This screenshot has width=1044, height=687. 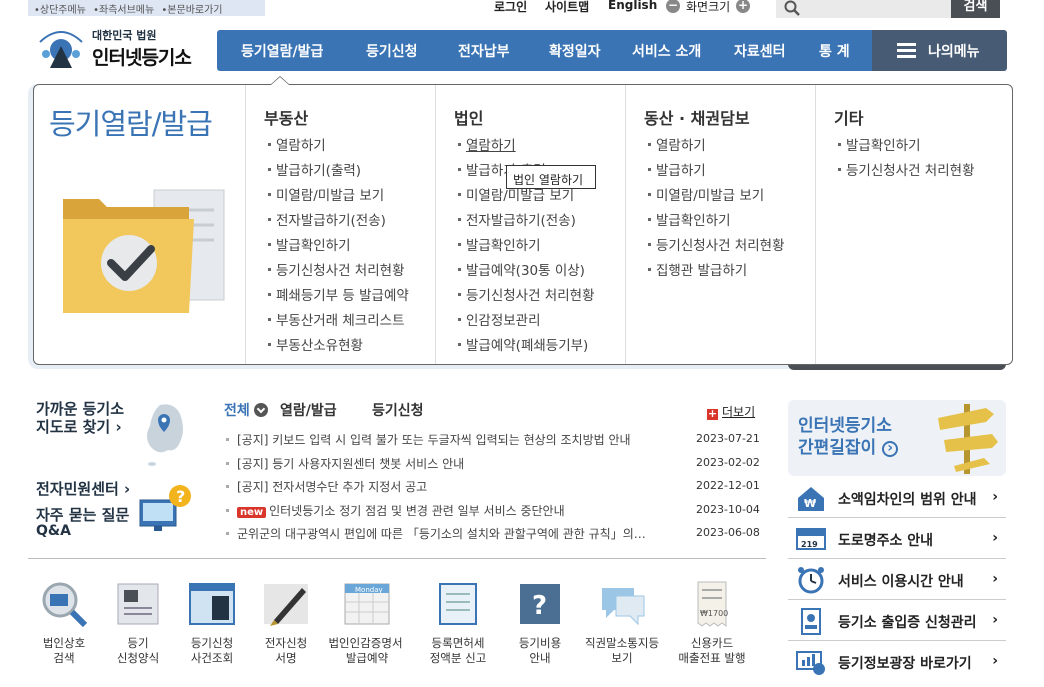 What do you see at coordinates (191, 10) in the screenshot?
I see `skip-link-content: •본문바로가기` at bounding box center [191, 10].